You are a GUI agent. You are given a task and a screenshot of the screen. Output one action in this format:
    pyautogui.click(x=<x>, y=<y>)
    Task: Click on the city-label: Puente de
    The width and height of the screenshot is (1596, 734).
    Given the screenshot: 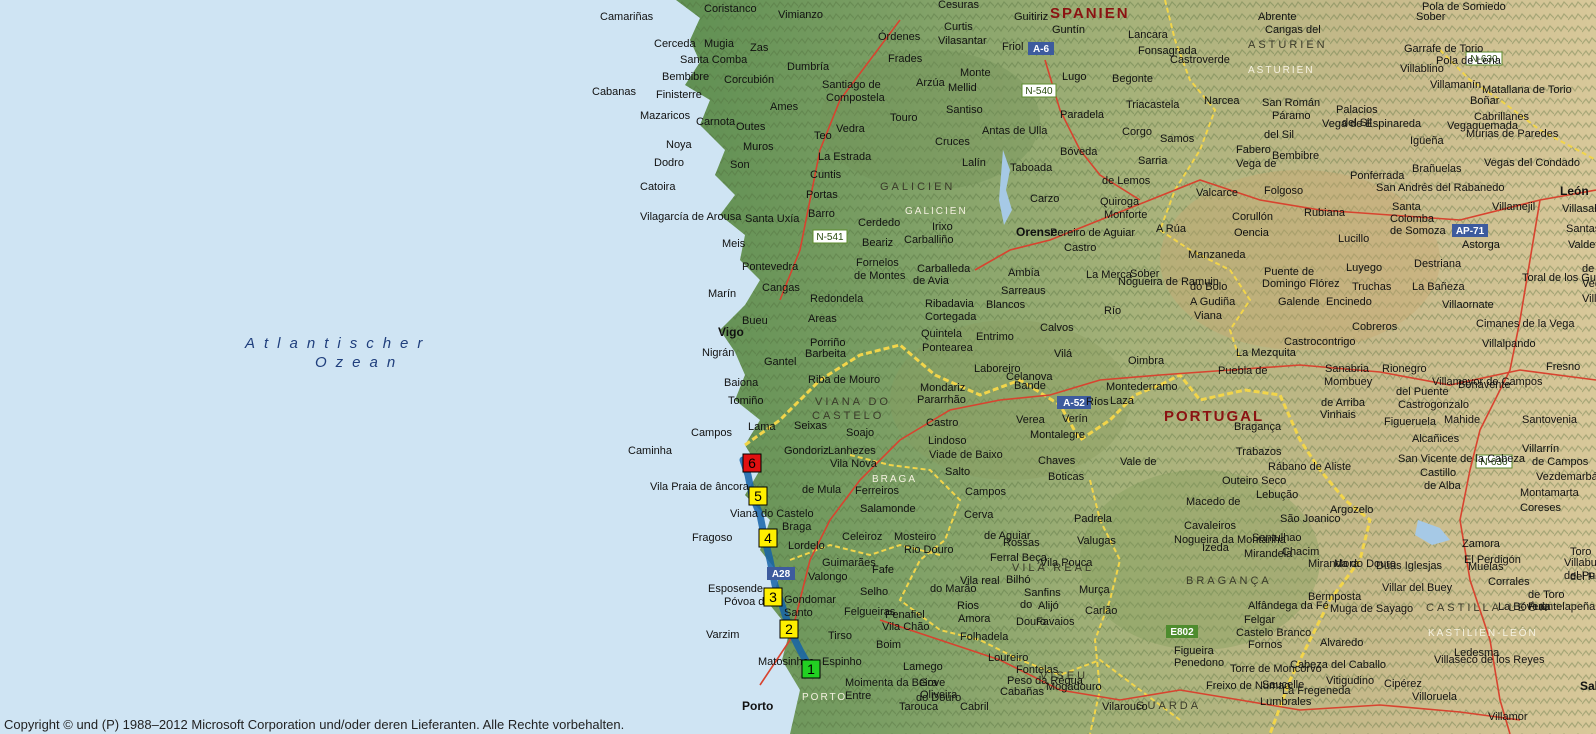 What is the action you would take?
    pyautogui.click(x=1289, y=272)
    